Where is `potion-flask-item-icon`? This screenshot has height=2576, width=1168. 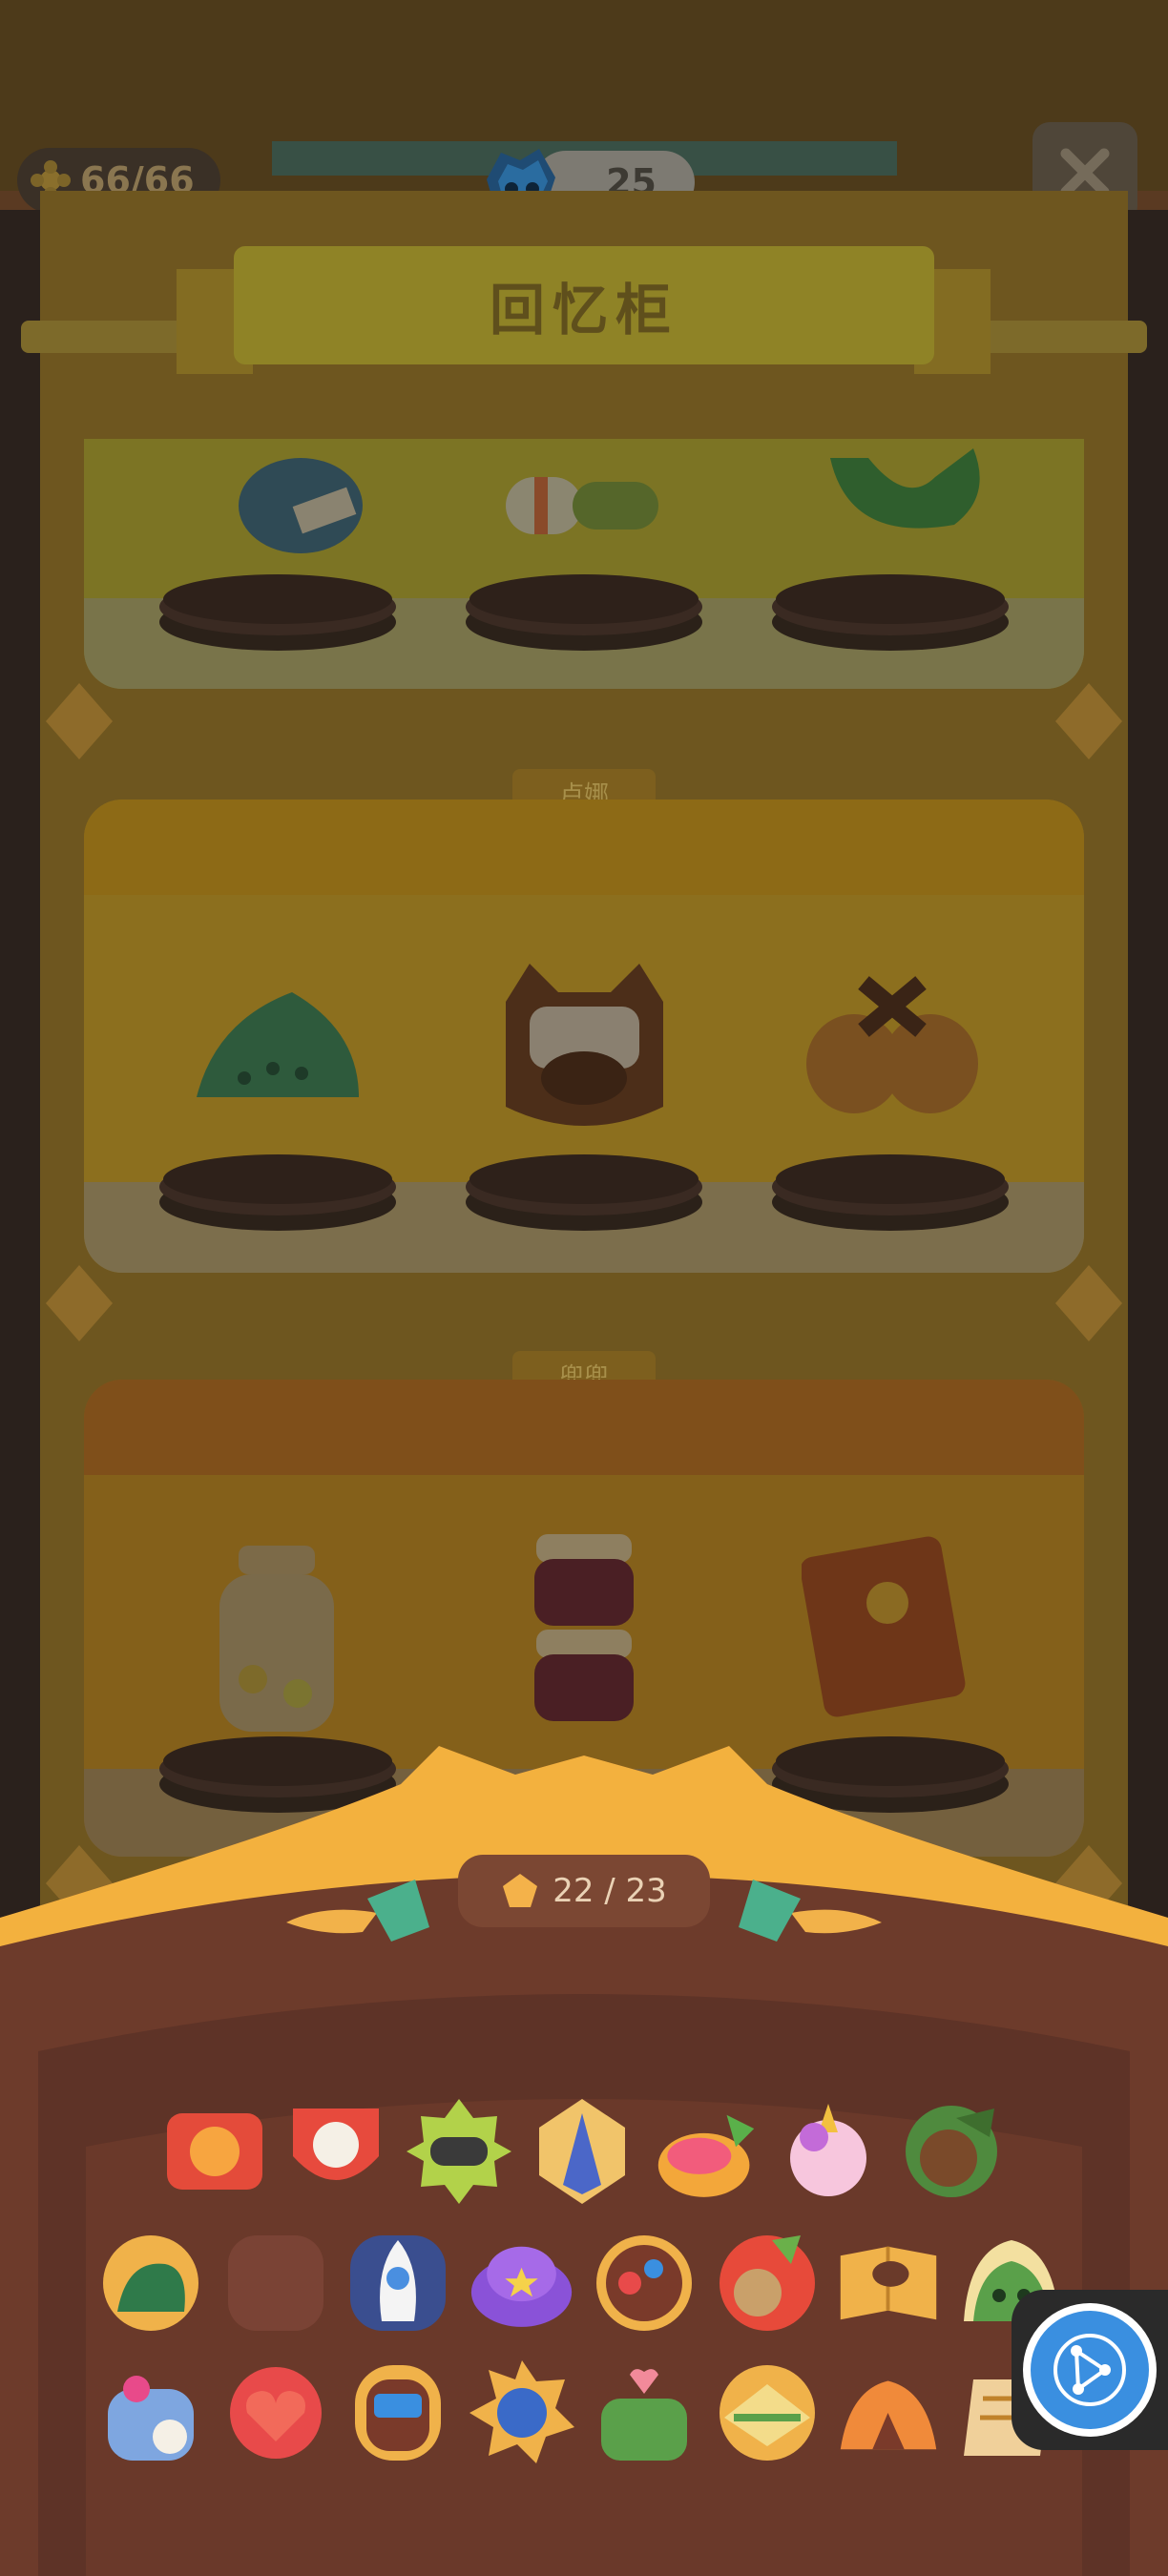 potion-flask-item-icon is located at coordinates (150, 2412).